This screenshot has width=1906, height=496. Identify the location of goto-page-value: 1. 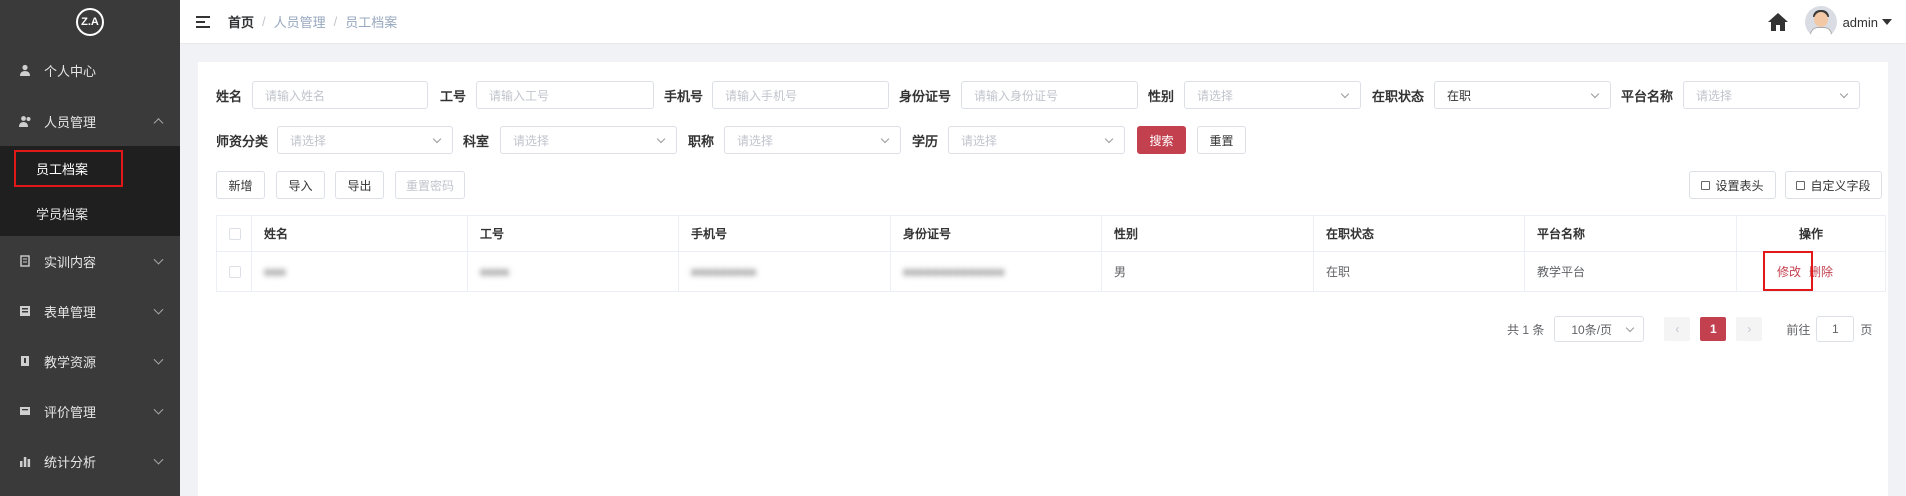
(1835, 329).